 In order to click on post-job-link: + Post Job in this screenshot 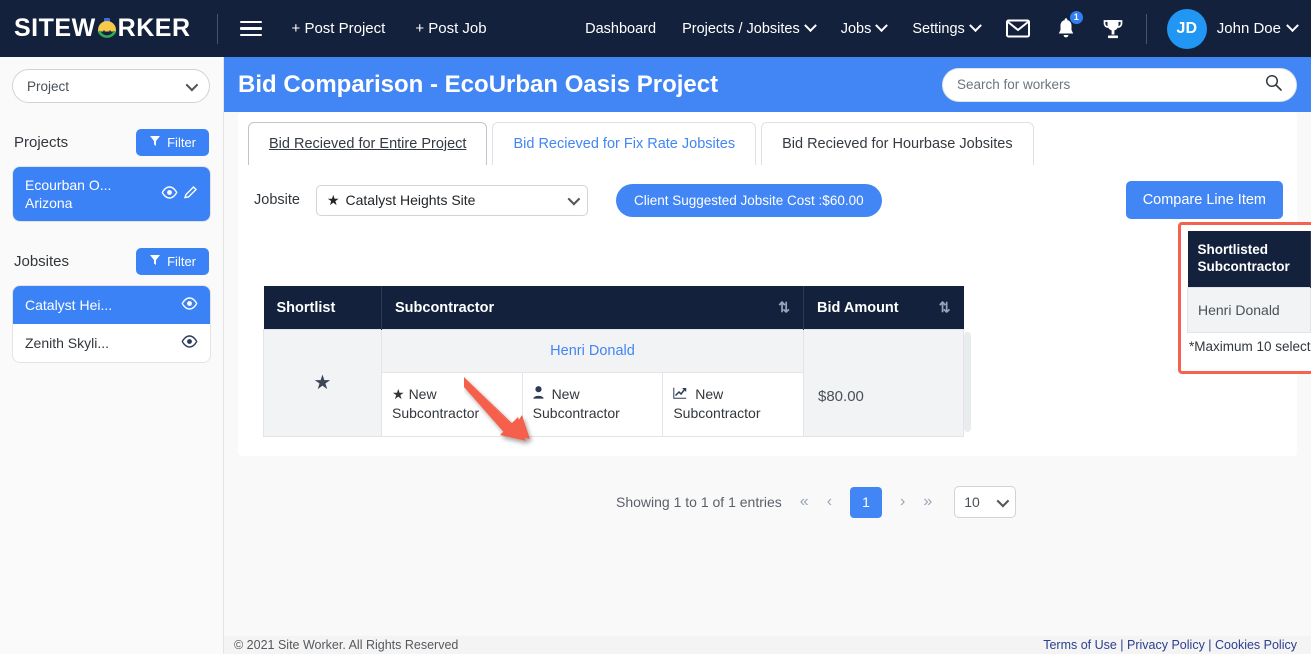, I will do `click(450, 28)`.